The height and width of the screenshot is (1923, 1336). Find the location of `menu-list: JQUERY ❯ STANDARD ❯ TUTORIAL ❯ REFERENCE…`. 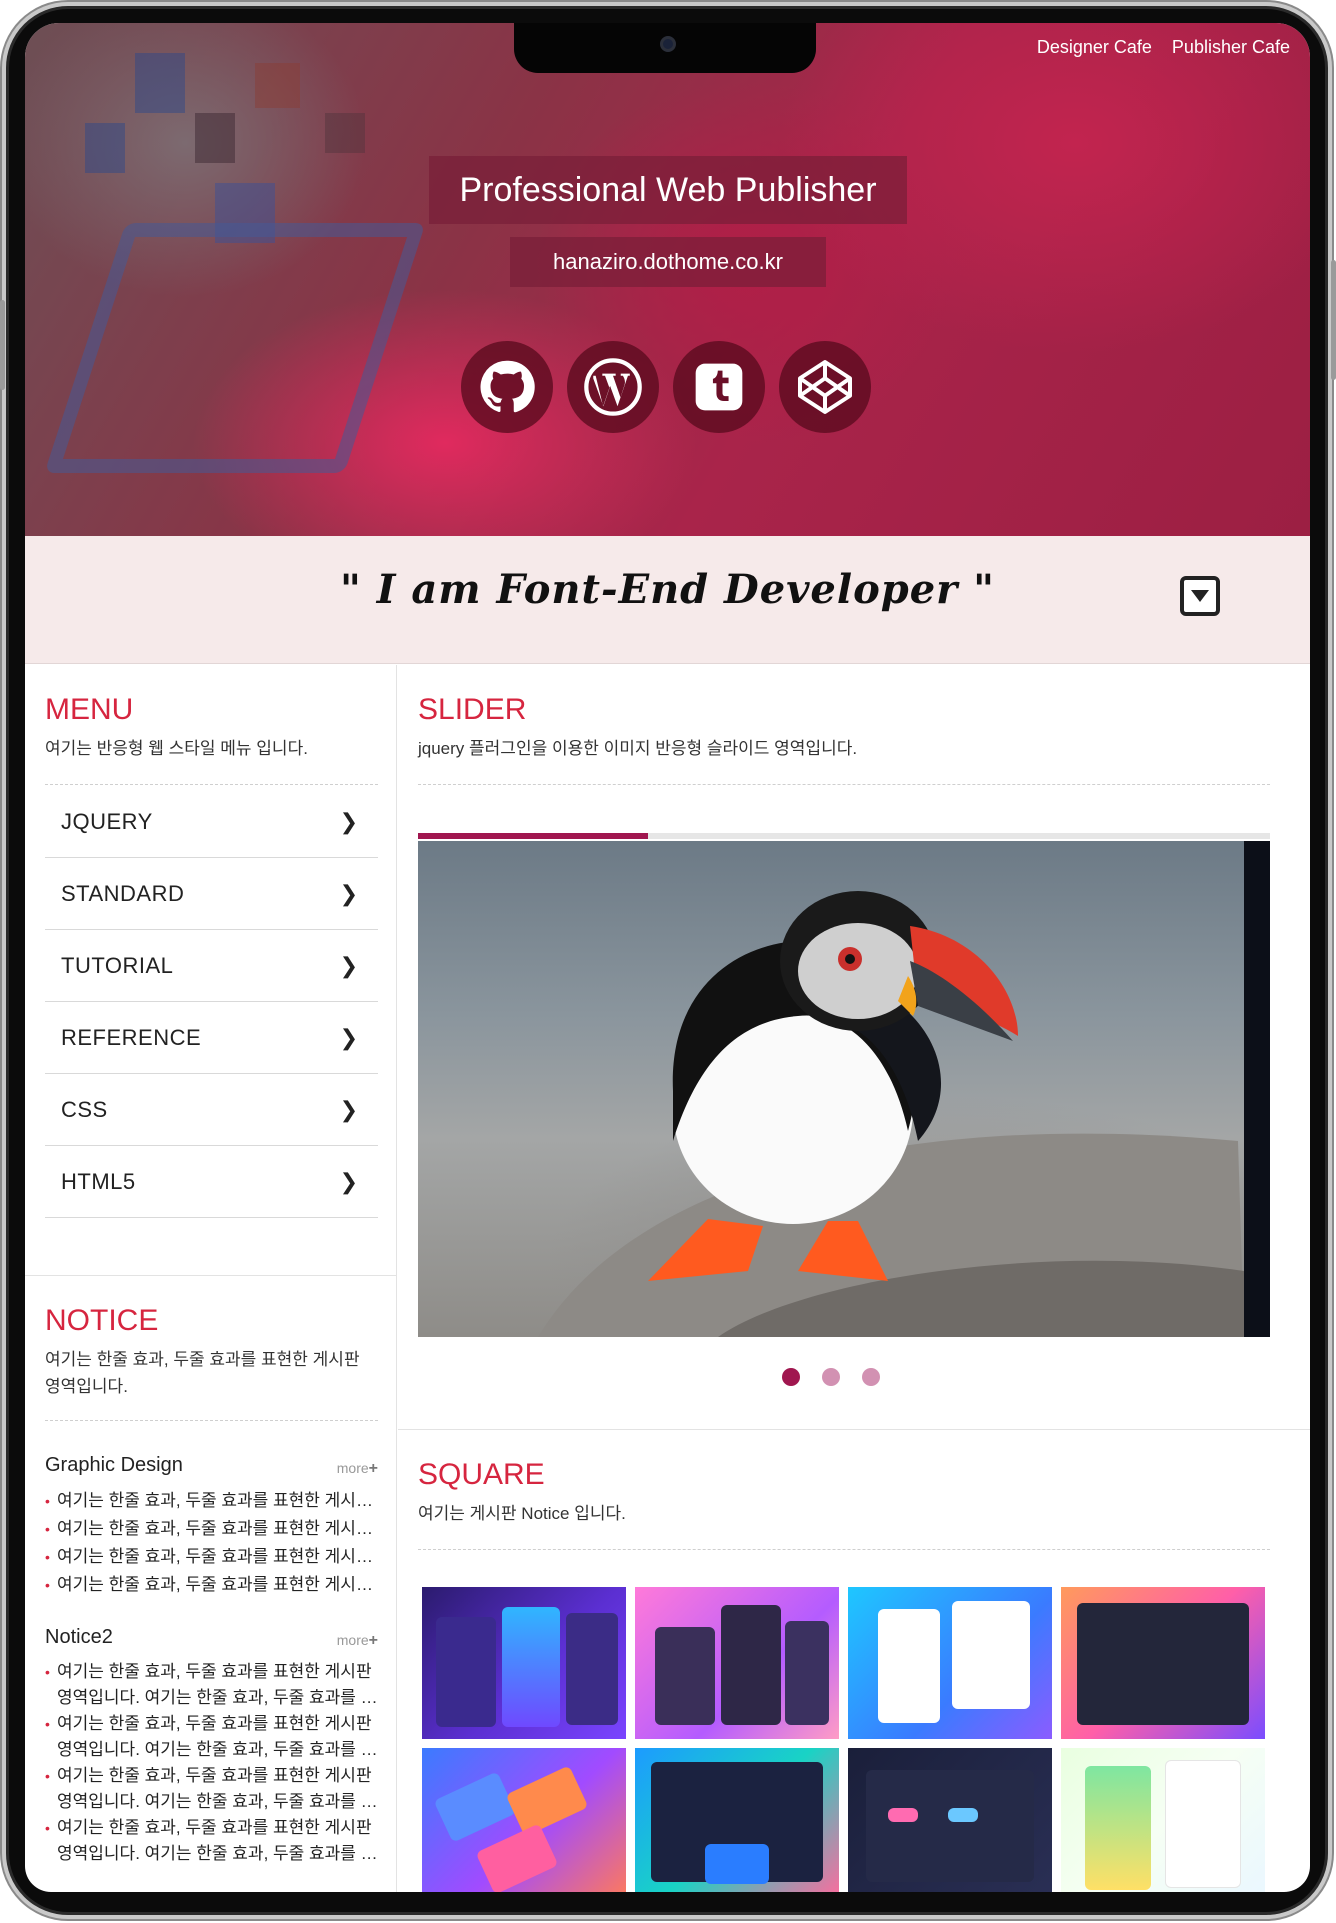

menu-list: JQUERY ❯ STANDARD ❯ TUTORIAL ❯ REFERENCE… is located at coordinates (211, 1002).